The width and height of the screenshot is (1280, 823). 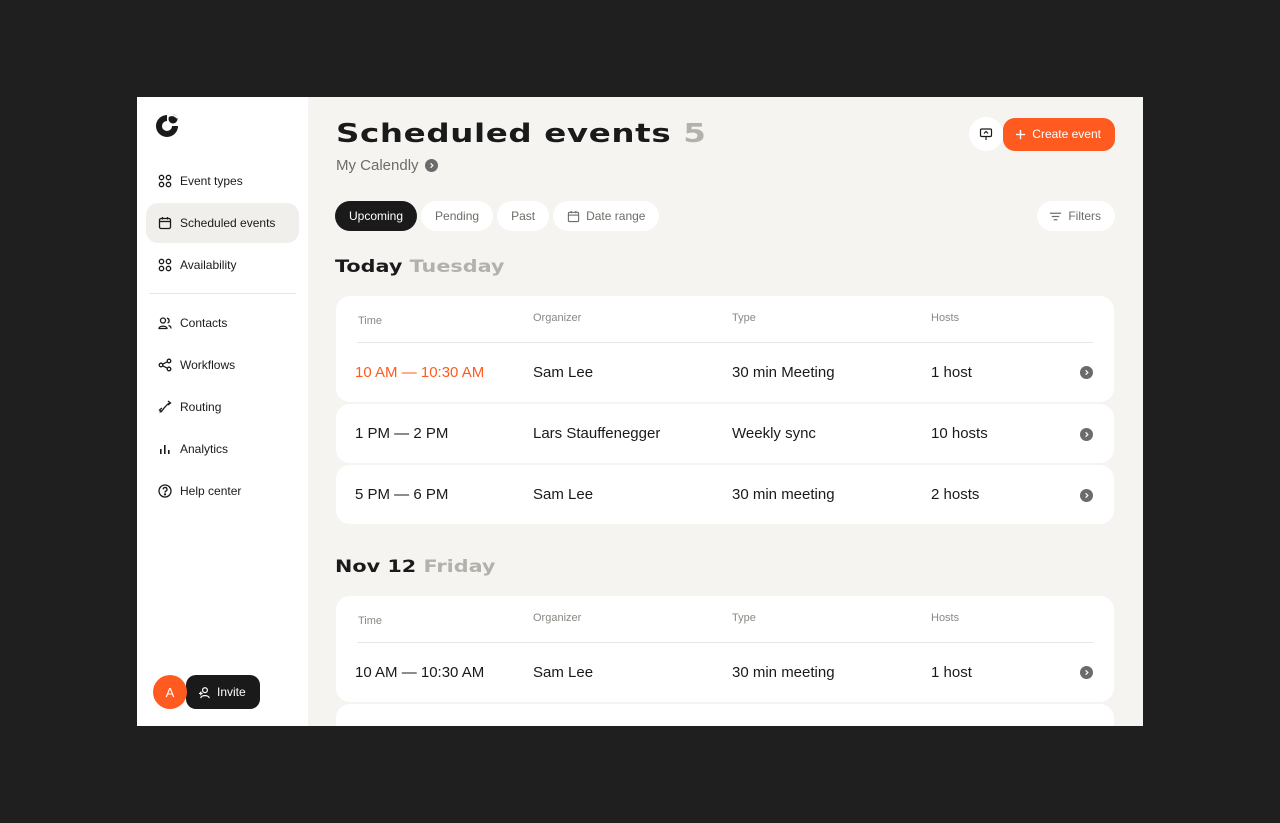 What do you see at coordinates (201, 407) in the screenshot?
I see `sidebar-item-label: Routing` at bounding box center [201, 407].